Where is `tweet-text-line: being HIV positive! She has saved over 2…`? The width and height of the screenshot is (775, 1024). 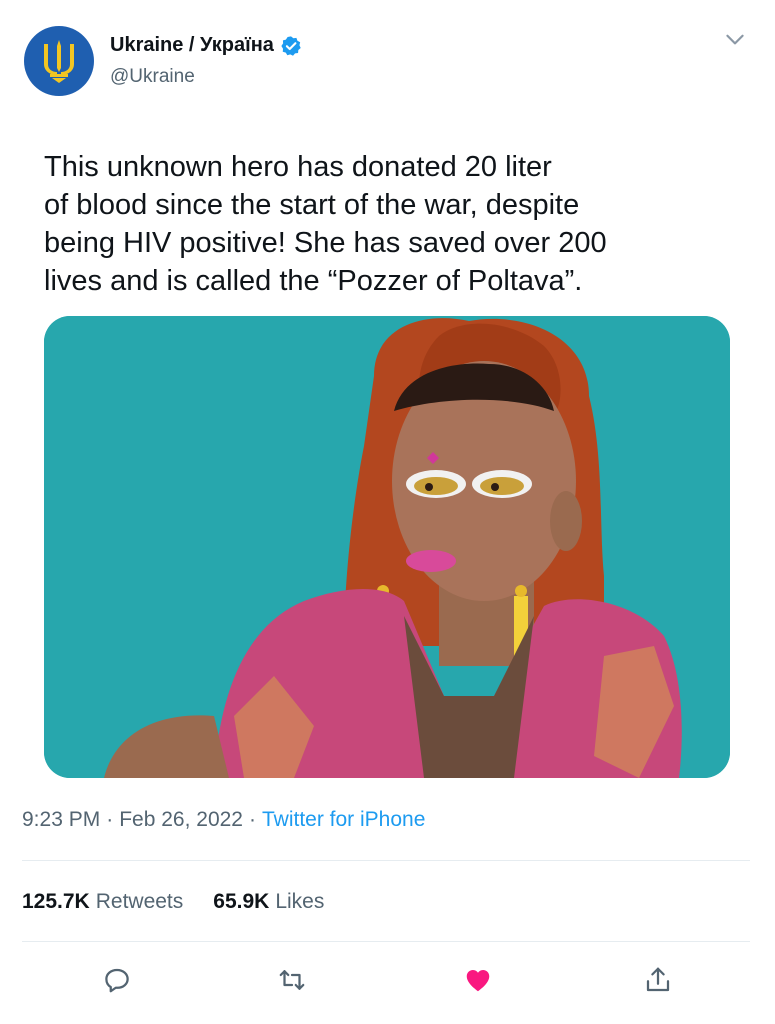
tweet-text-line: being HIV positive! She has saved over 2… is located at coordinates (325, 243).